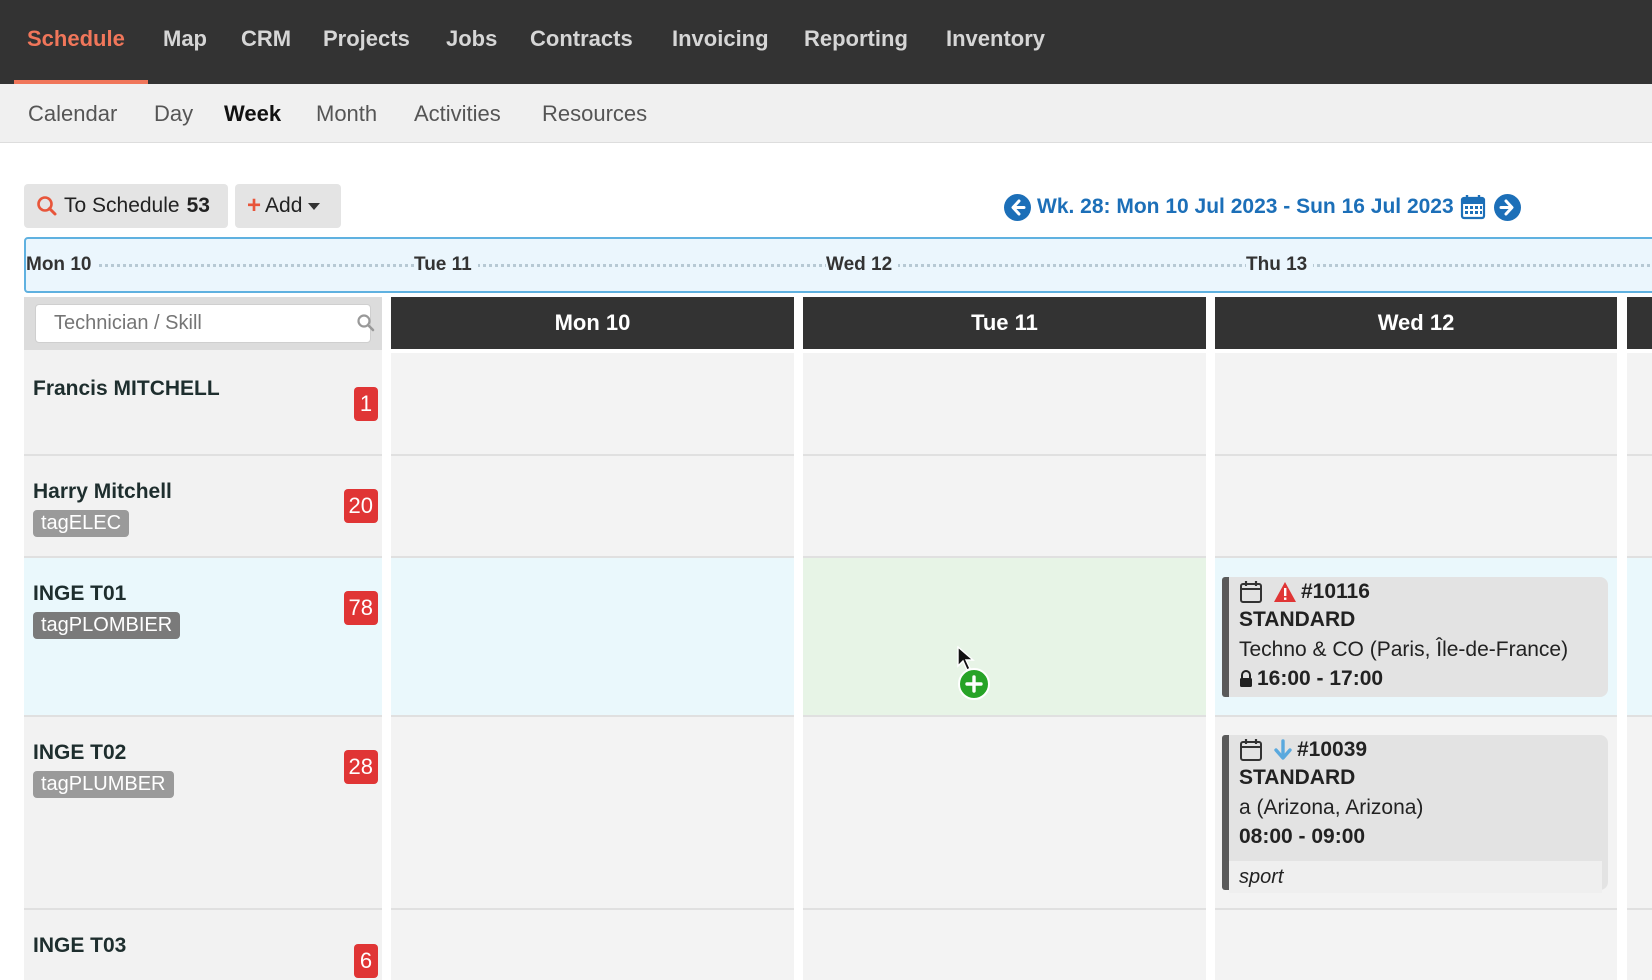  Describe the element at coordinates (107, 625) in the screenshot. I see `skill-tag: tagPLOMBIER` at that location.